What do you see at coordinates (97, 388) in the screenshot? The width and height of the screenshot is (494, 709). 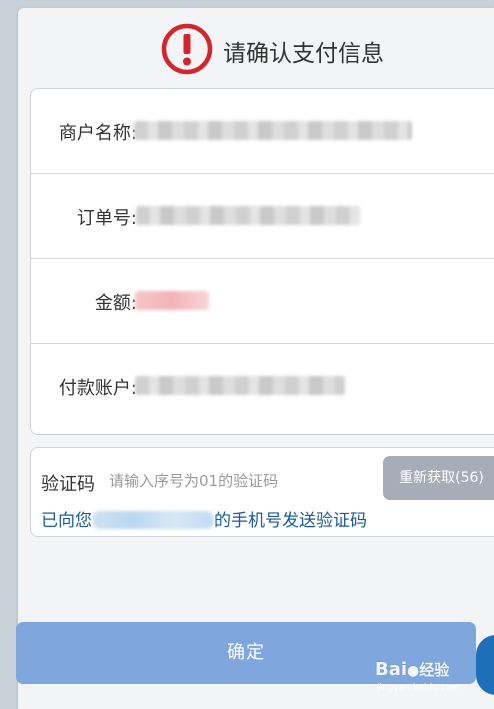 I see `payment-account-label: 付款账户:` at bounding box center [97, 388].